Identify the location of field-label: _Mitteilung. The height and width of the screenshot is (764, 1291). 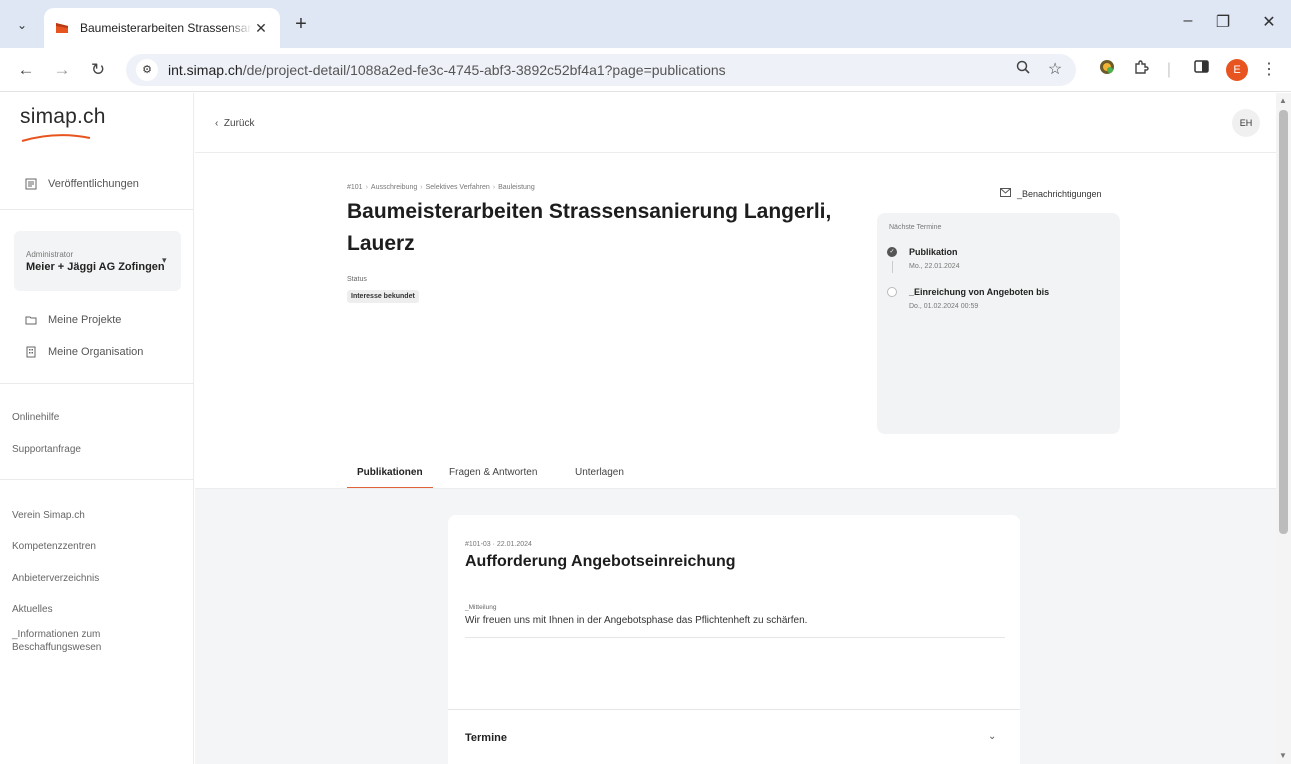
(481, 607).